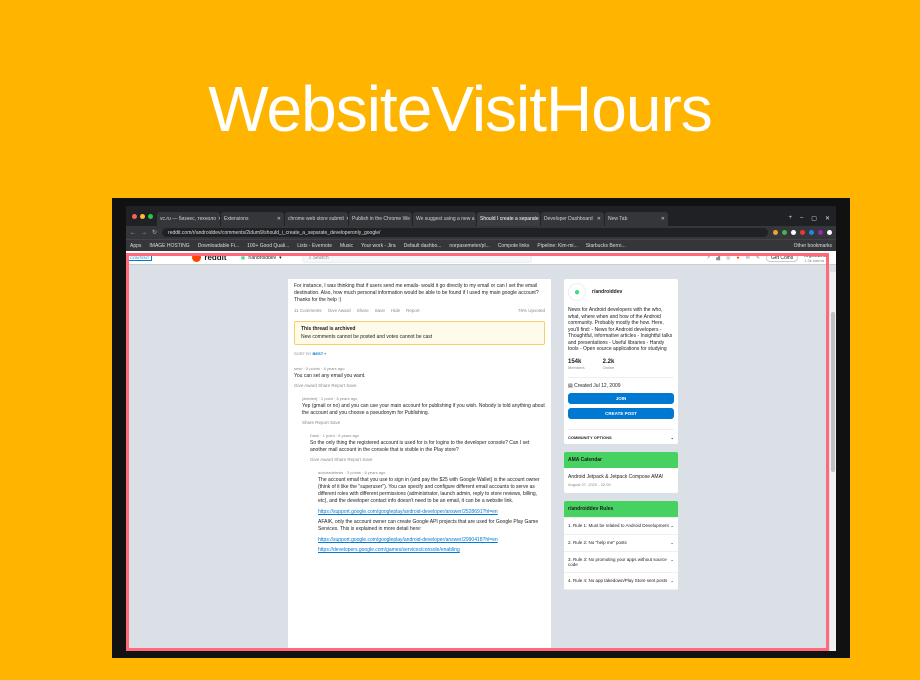 This screenshot has width=920, height=680. I want to click on browser-tab: Should I create a separate✕, so click(508, 219).